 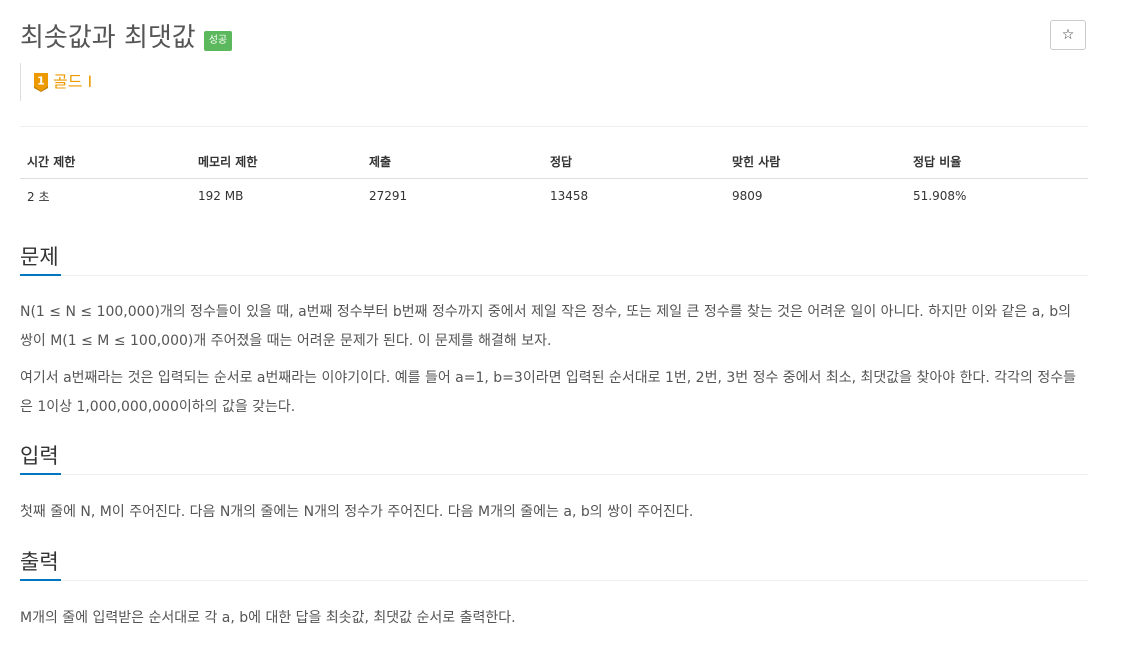 I want to click on description-heading: 문제, so click(x=40, y=259).